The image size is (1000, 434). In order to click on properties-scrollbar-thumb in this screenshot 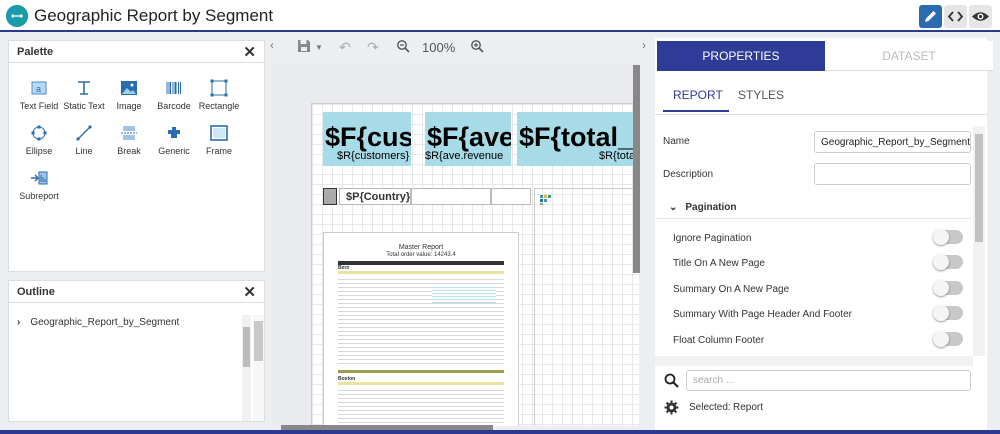, I will do `click(979, 188)`.